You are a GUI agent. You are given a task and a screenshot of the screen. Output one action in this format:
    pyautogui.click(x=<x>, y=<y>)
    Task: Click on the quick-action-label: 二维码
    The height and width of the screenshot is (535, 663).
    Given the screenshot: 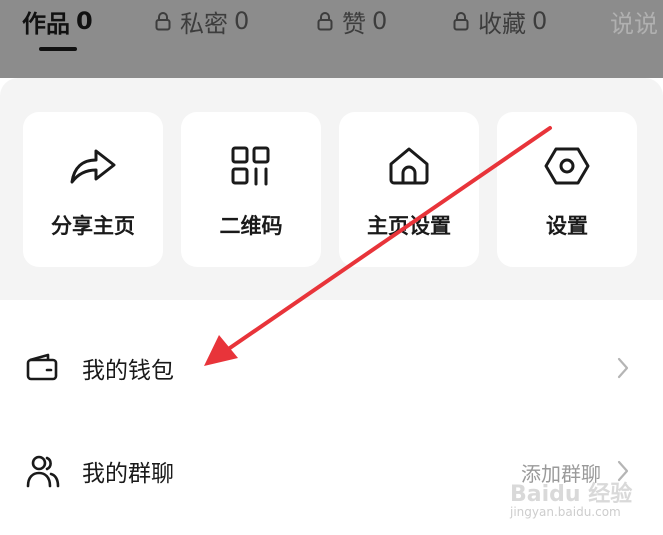 What is the action you would take?
    pyautogui.click(x=251, y=226)
    